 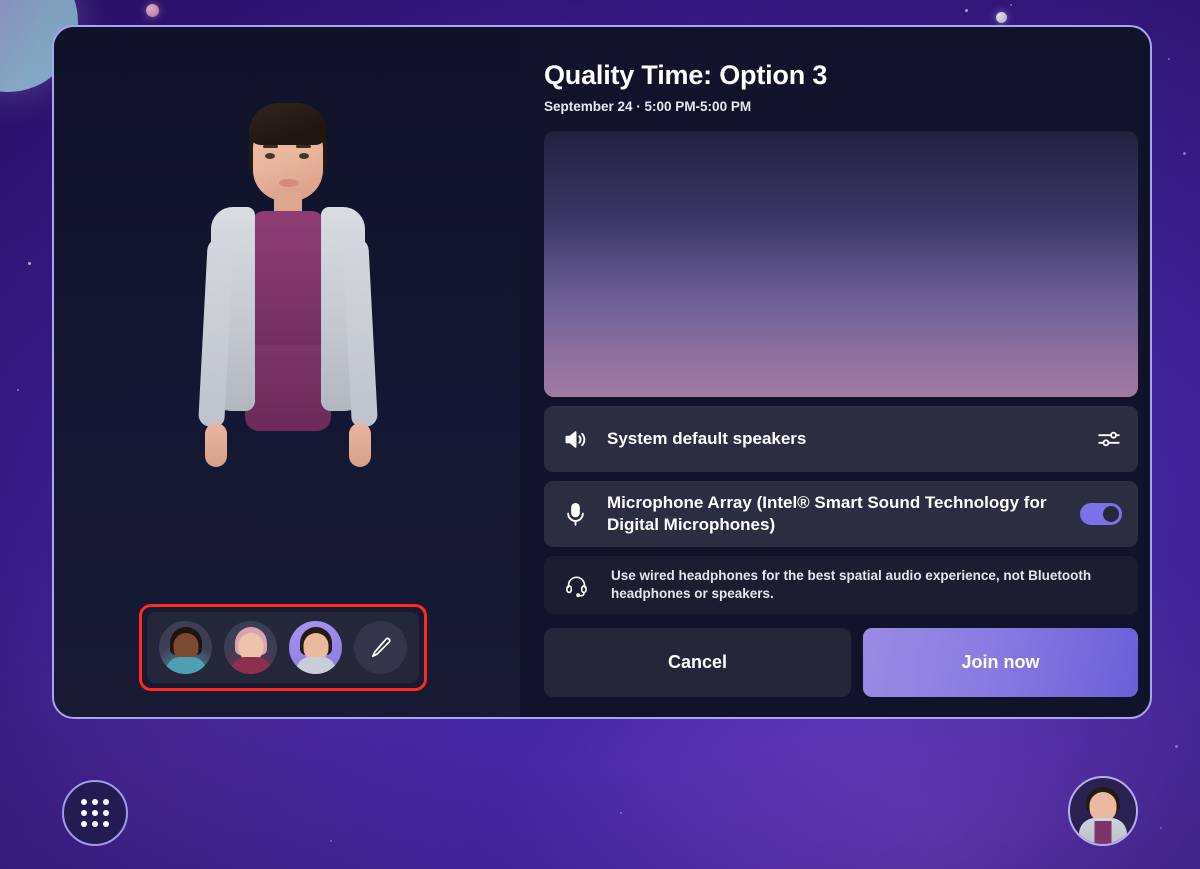 I want to click on headset-icon, so click(x=576, y=586).